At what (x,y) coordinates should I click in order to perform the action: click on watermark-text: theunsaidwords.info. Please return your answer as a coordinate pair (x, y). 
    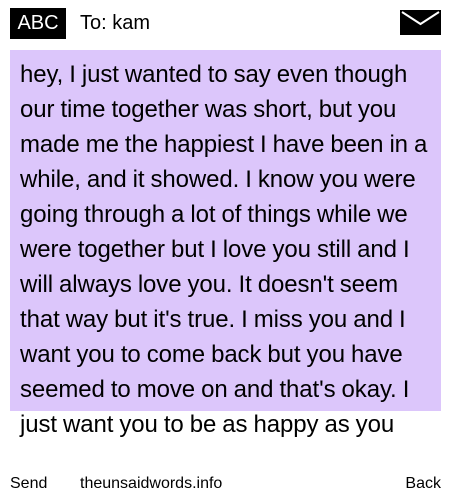
    Looking at the image, I should click on (151, 483).